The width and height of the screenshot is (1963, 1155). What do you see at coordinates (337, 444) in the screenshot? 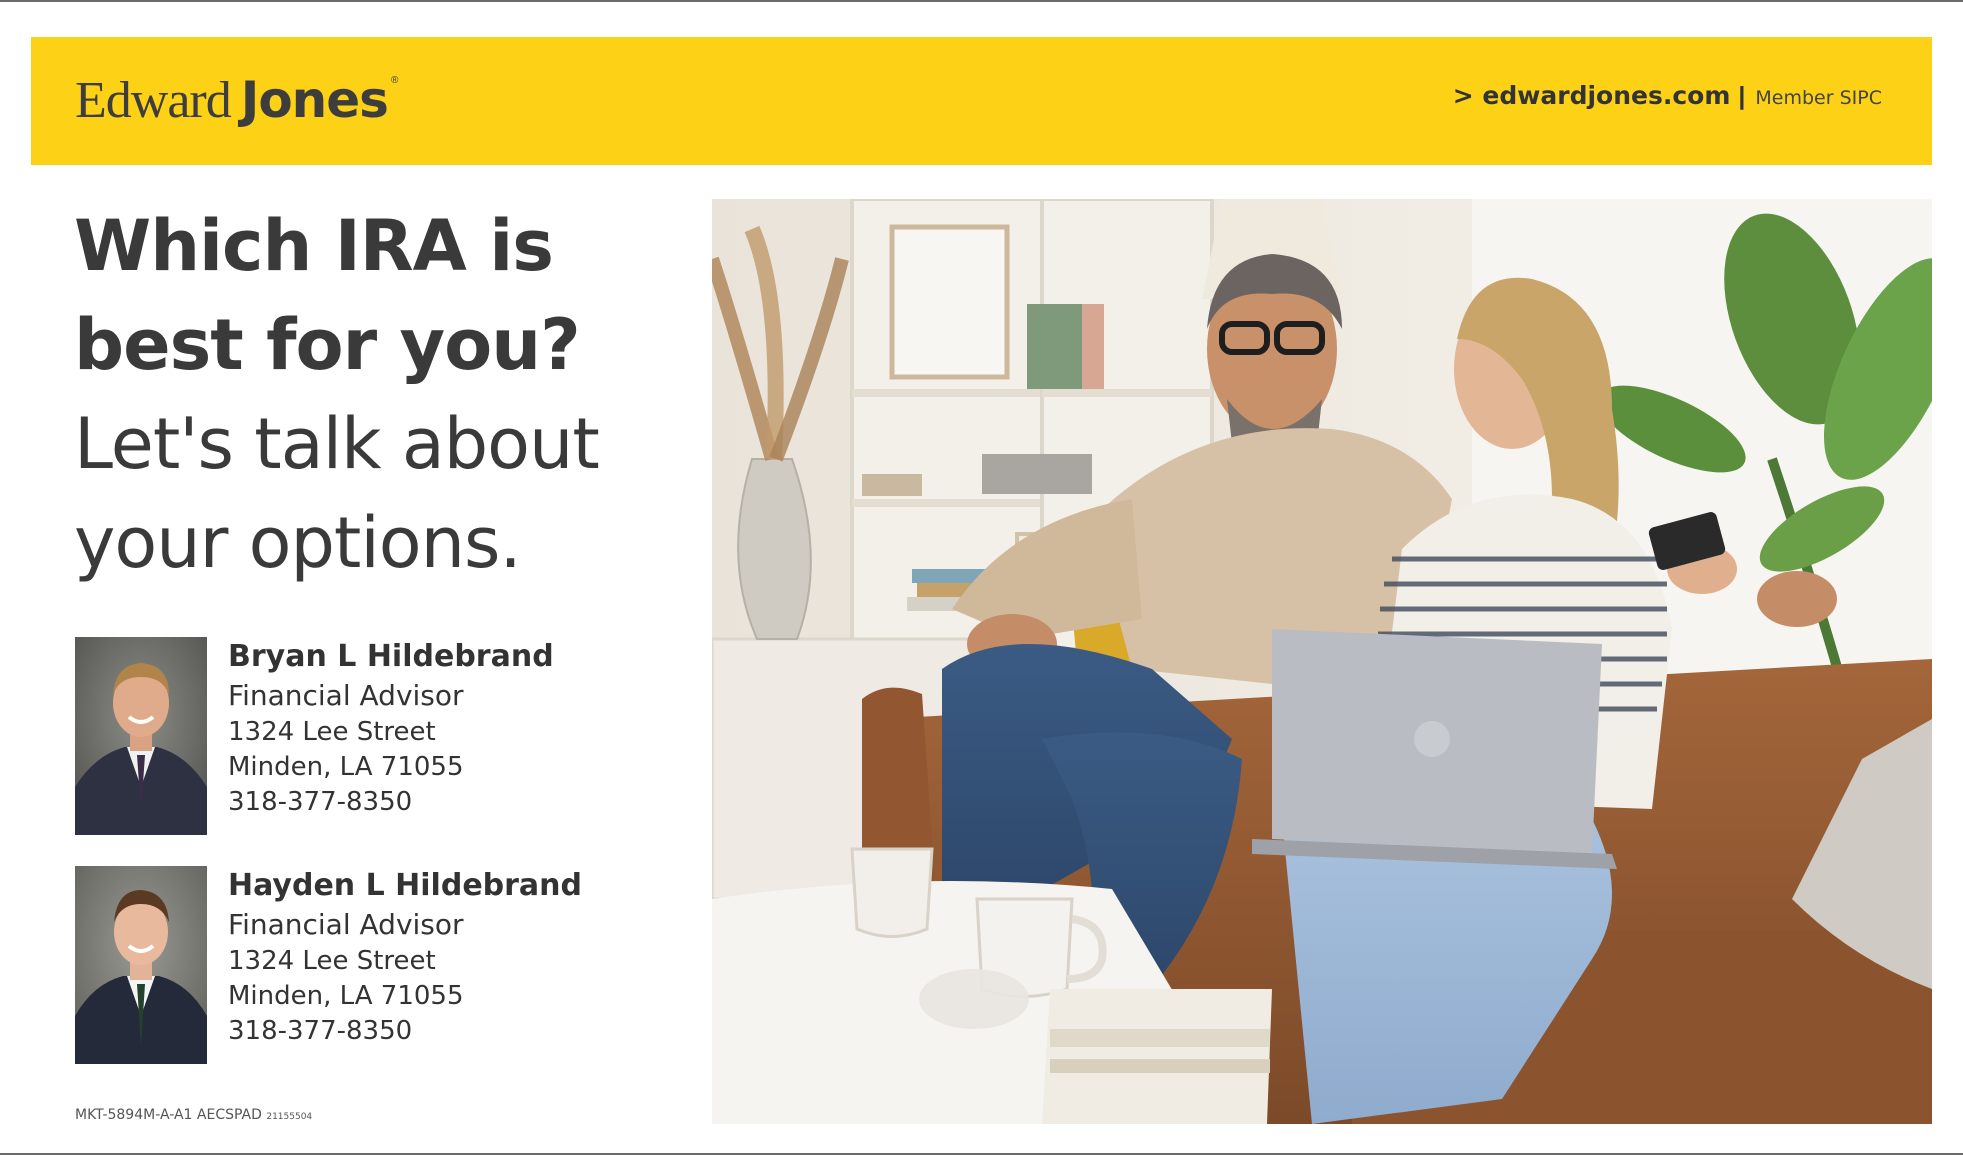
I see `headline-line-3: Let's talk about` at bounding box center [337, 444].